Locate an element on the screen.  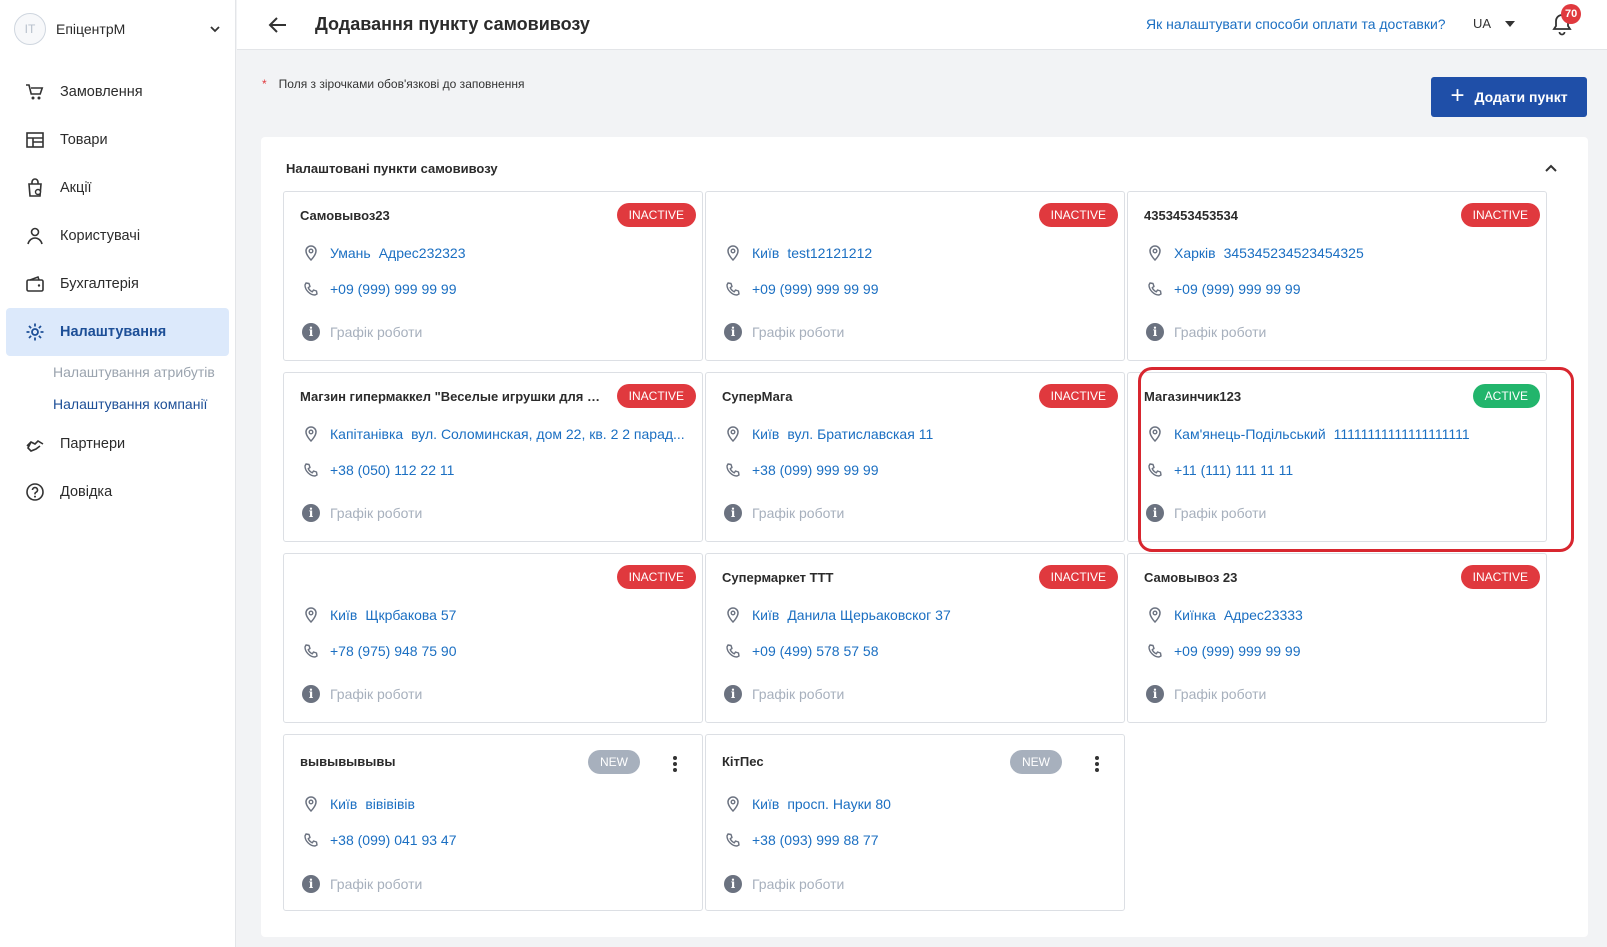
language-select: UA is located at coordinates (1494, 23).